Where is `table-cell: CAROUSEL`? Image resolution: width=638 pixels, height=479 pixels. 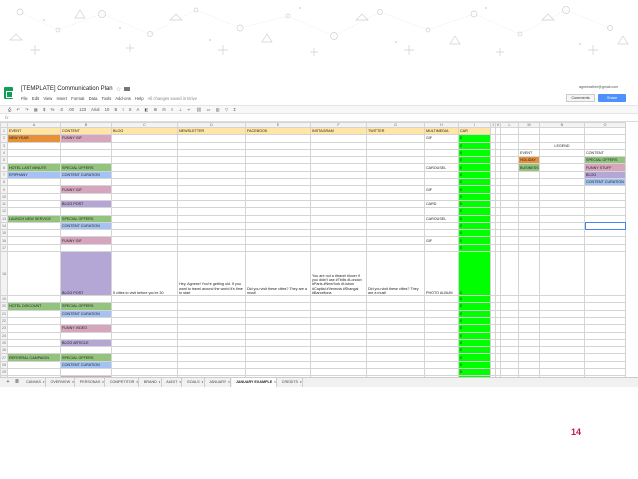
table-cell: CAROUSEL is located at coordinates (441, 167).